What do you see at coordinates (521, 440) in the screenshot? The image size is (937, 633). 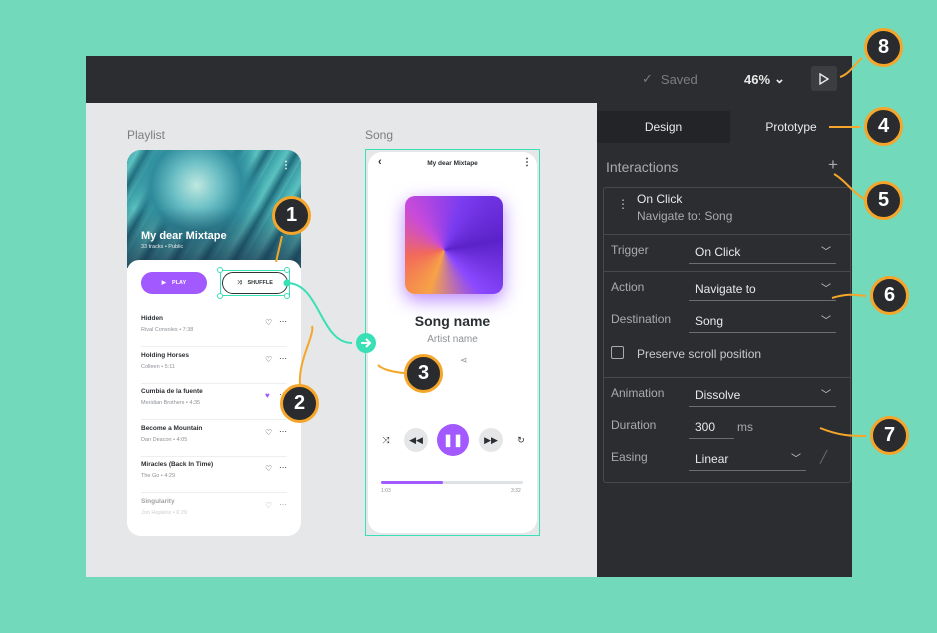 I see `repeat-icon: ↻` at bounding box center [521, 440].